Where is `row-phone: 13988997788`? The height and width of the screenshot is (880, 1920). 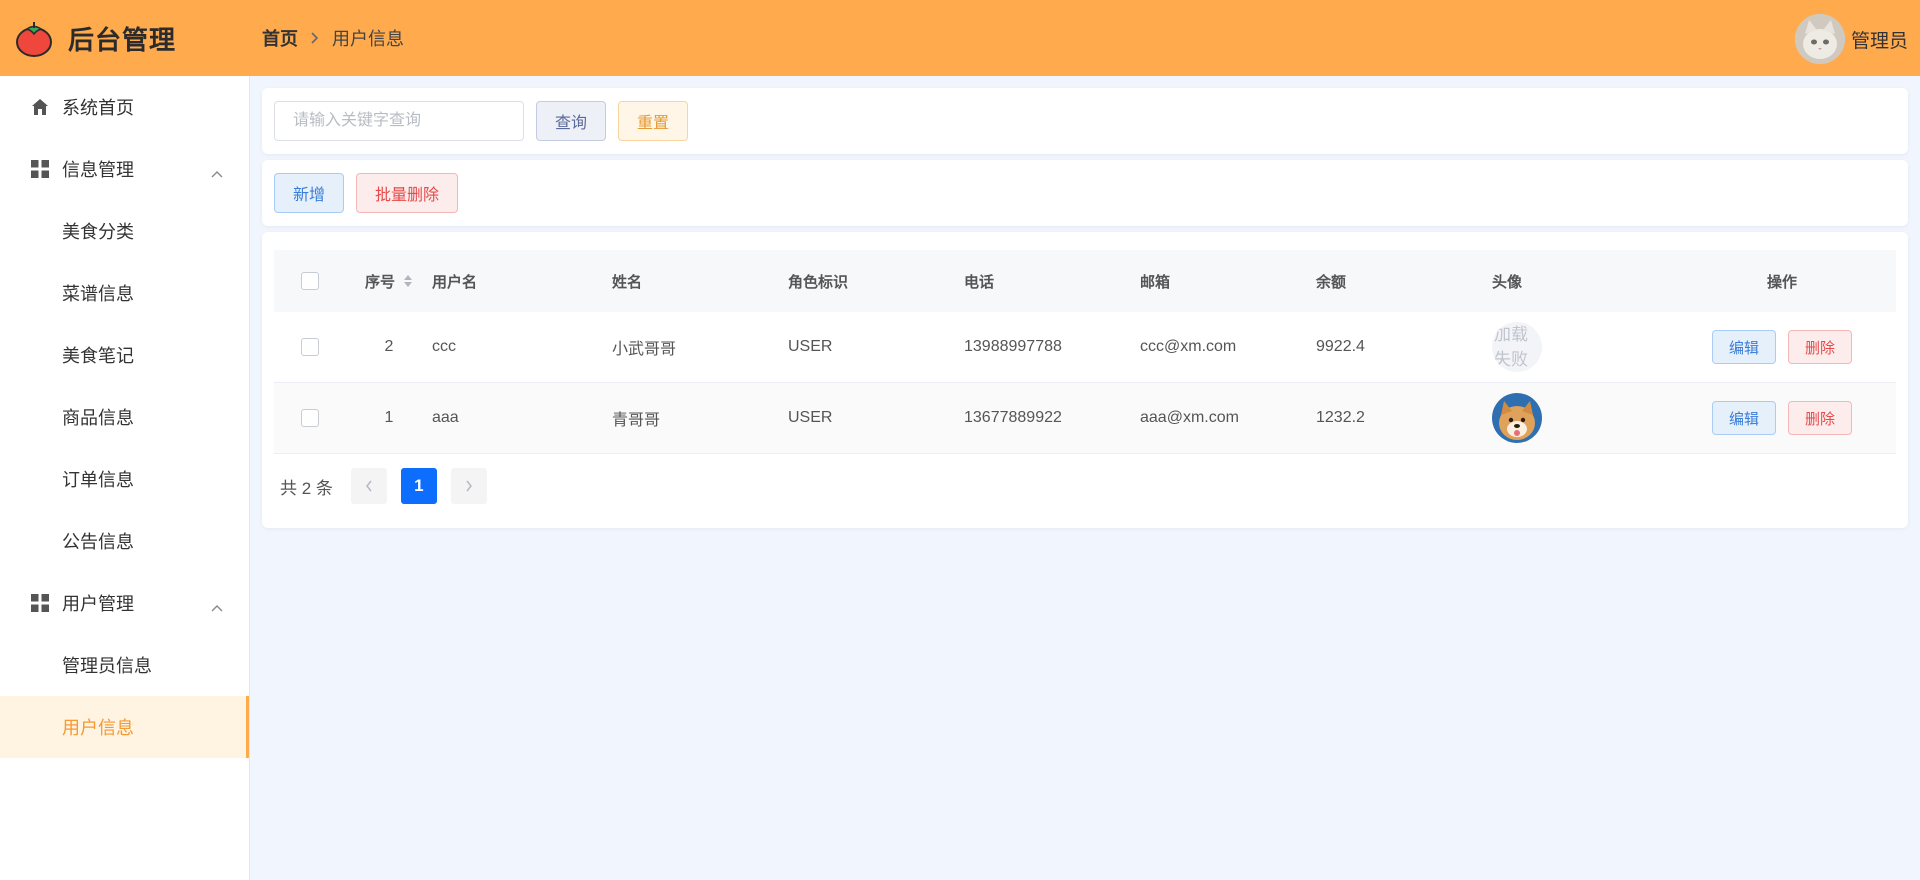 row-phone: 13988997788 is located at coordinates (1013, 346).